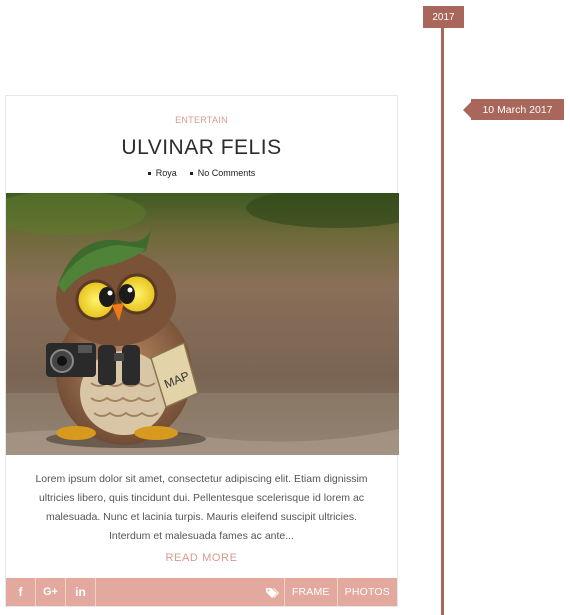 This screenshot has height=615, width=570. I want to click on post-meta: Roya No Comments, so click(201, 173).